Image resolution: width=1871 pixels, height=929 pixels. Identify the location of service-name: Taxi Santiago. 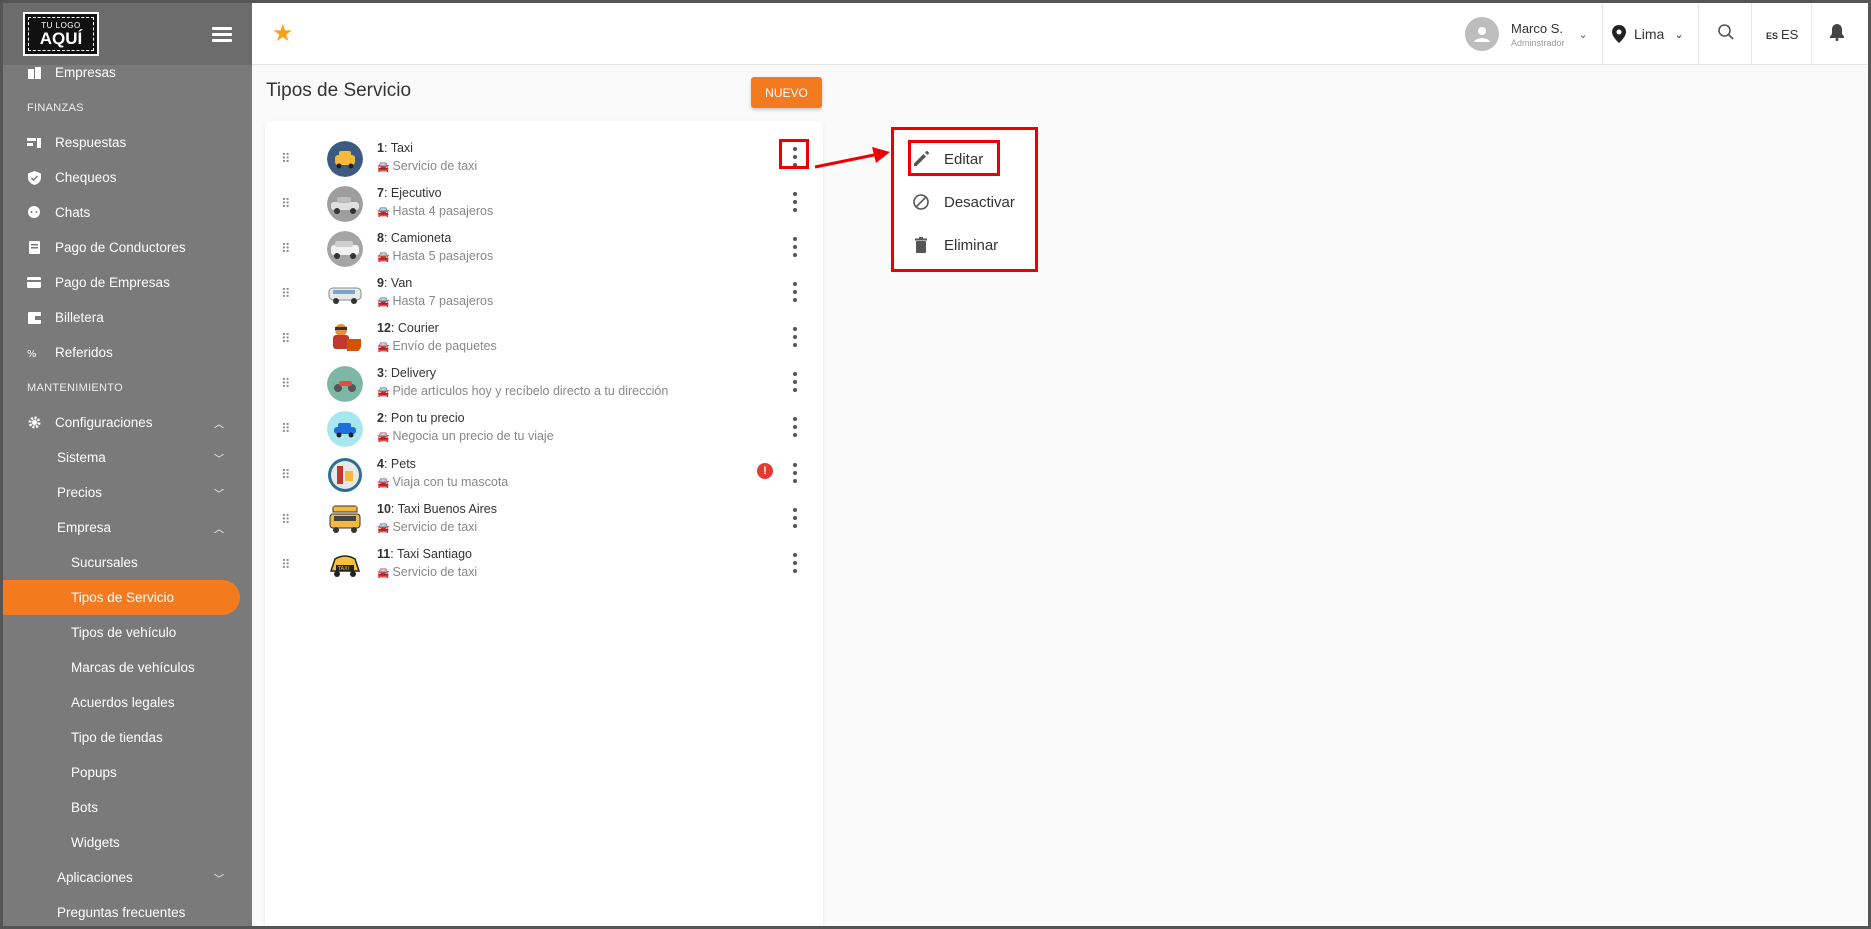
(434, 554).